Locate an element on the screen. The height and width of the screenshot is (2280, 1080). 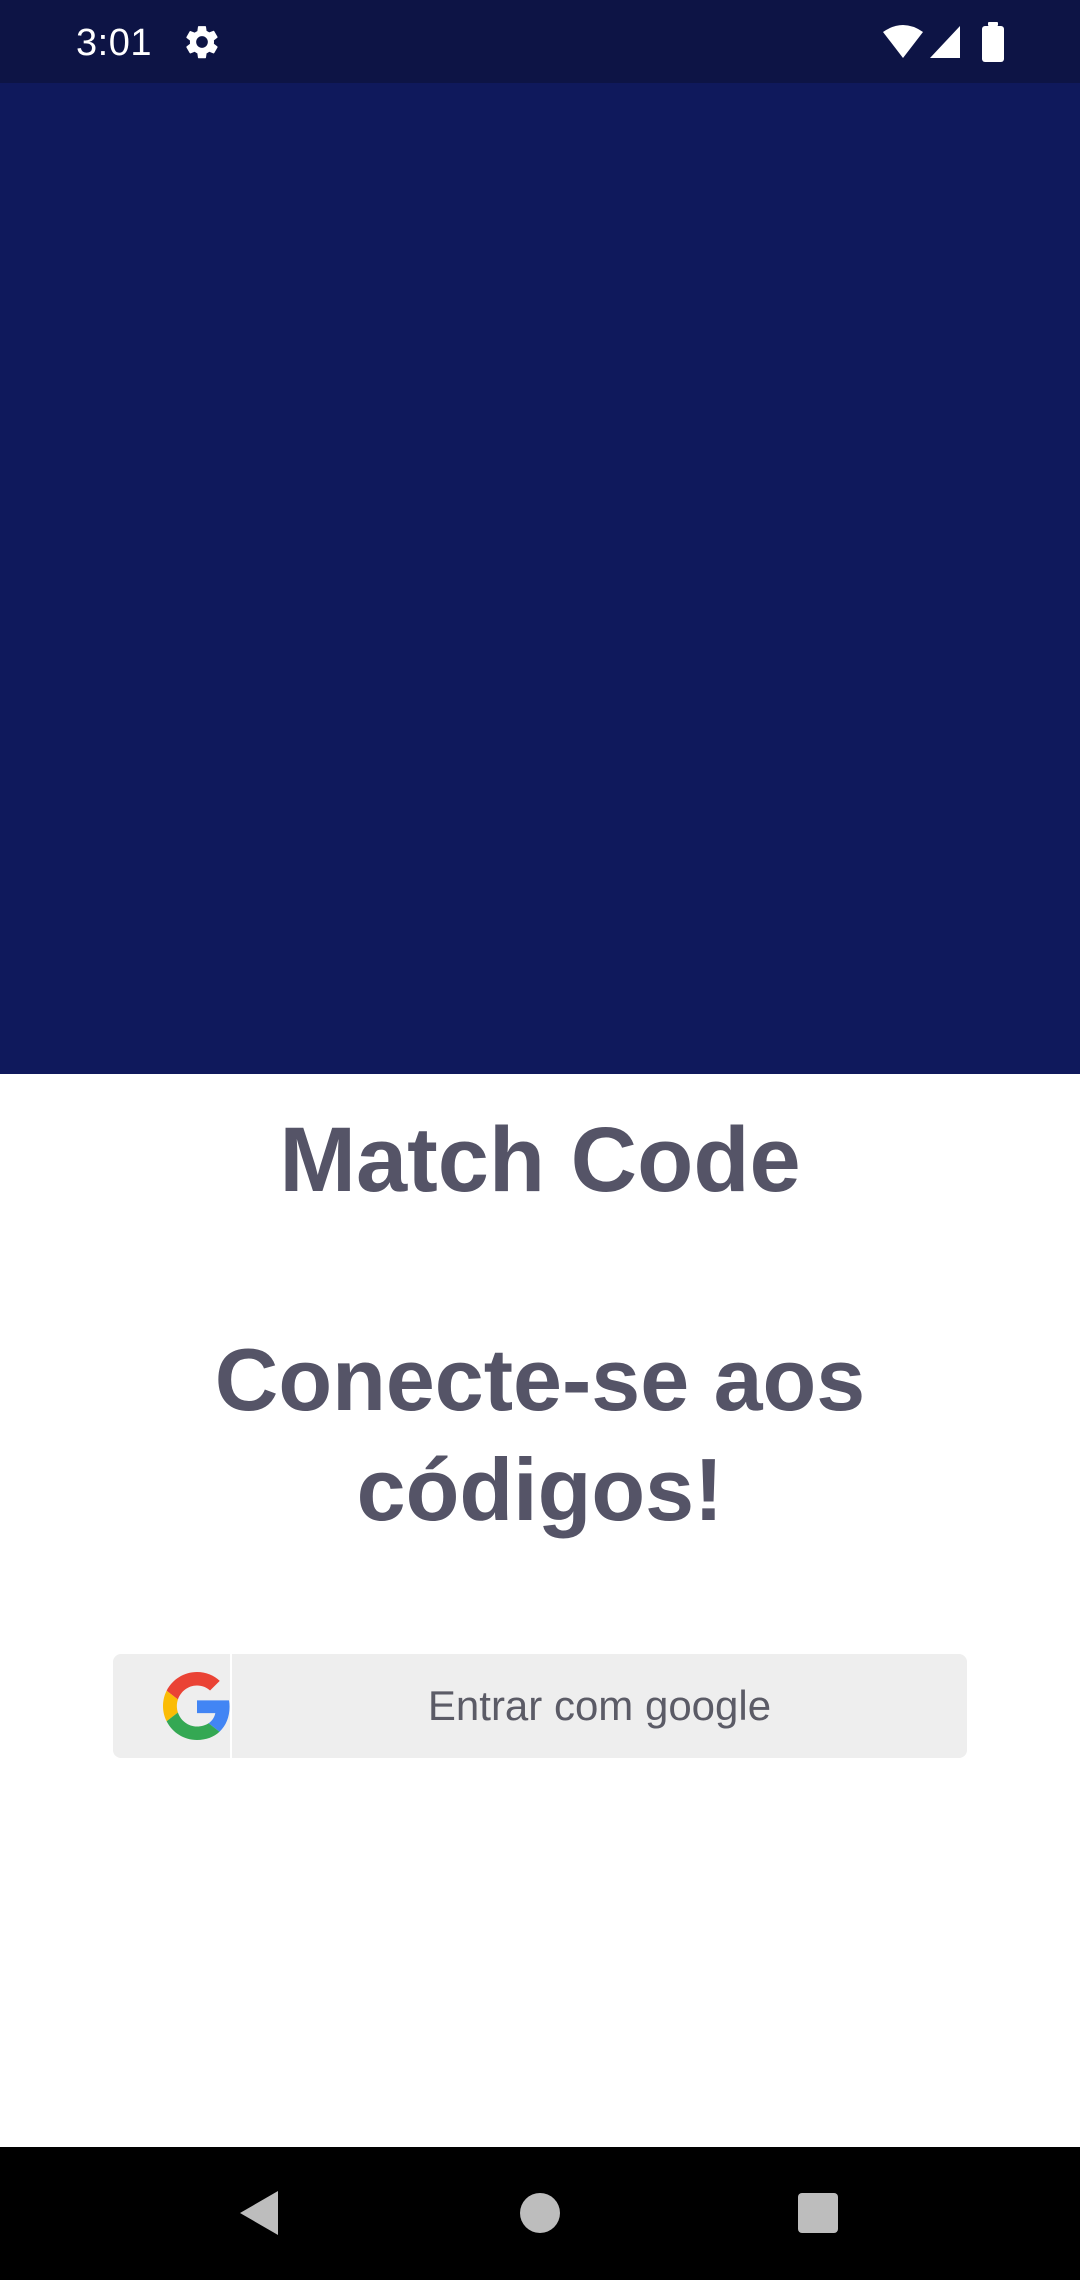
tagline: Conecte-se aos códigos! is located at coordinates (540, 1434).